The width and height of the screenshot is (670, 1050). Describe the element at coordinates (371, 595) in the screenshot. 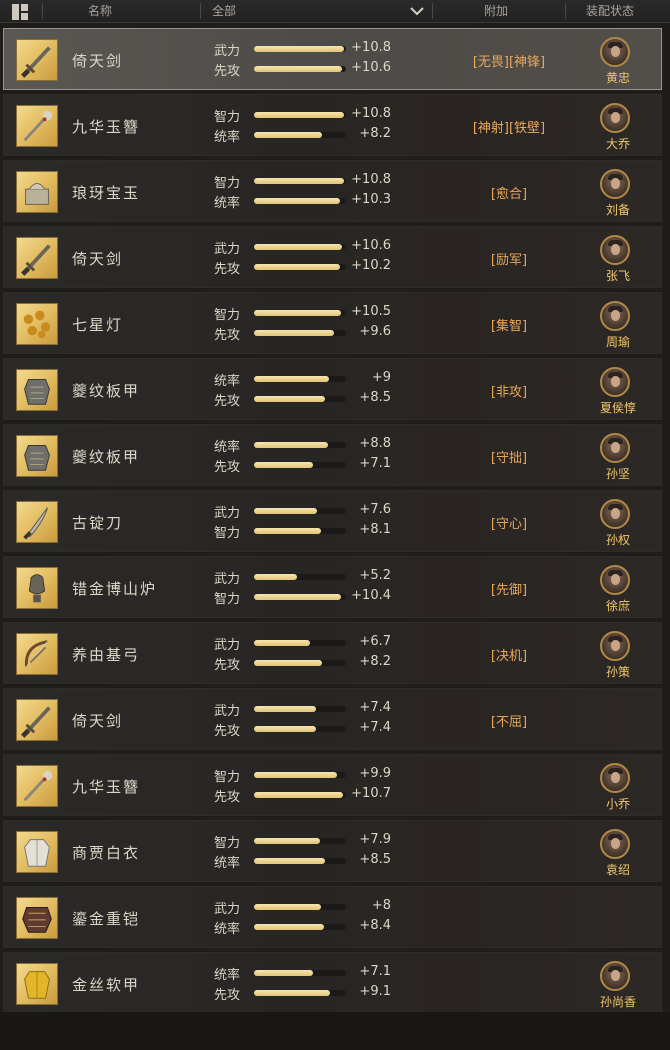

I see `stat-value: +10.4` at that location.